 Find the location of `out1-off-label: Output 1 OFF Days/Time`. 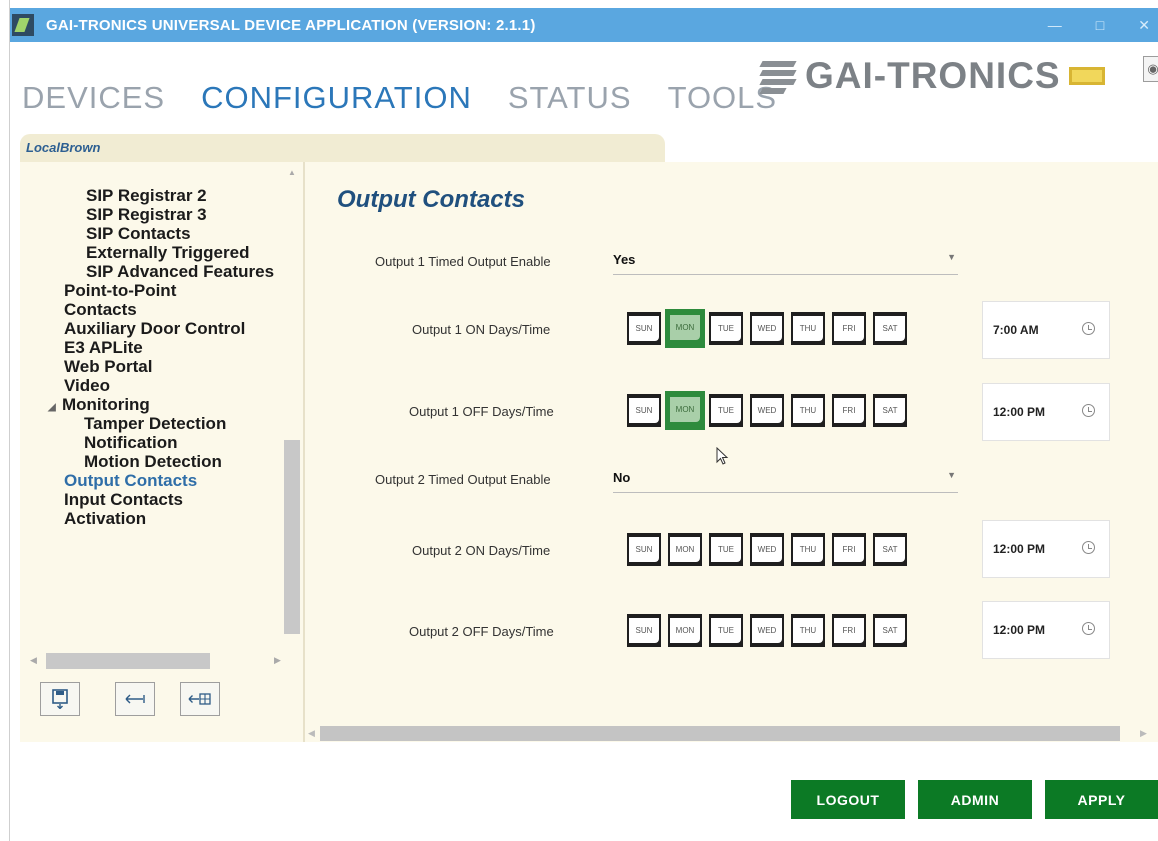

out1-off-label: Output 1 OFF Days/Time is located at coordinates (481, 411).